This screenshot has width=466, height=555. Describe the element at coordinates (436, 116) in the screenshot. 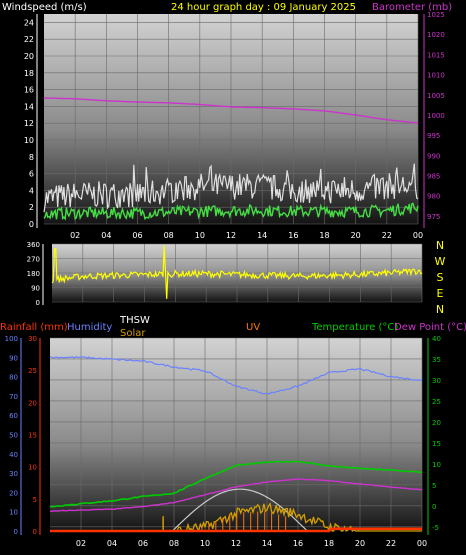

I see `barometer-tick-label: 1000` at that location.